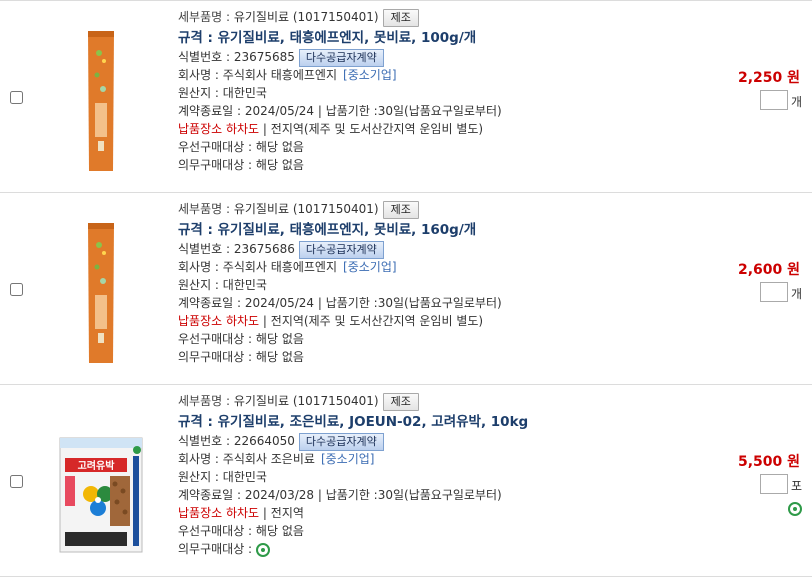  Describe the element at coordinates (264, 441) in the screenshot. I see `id-value: 22664050` at that location.